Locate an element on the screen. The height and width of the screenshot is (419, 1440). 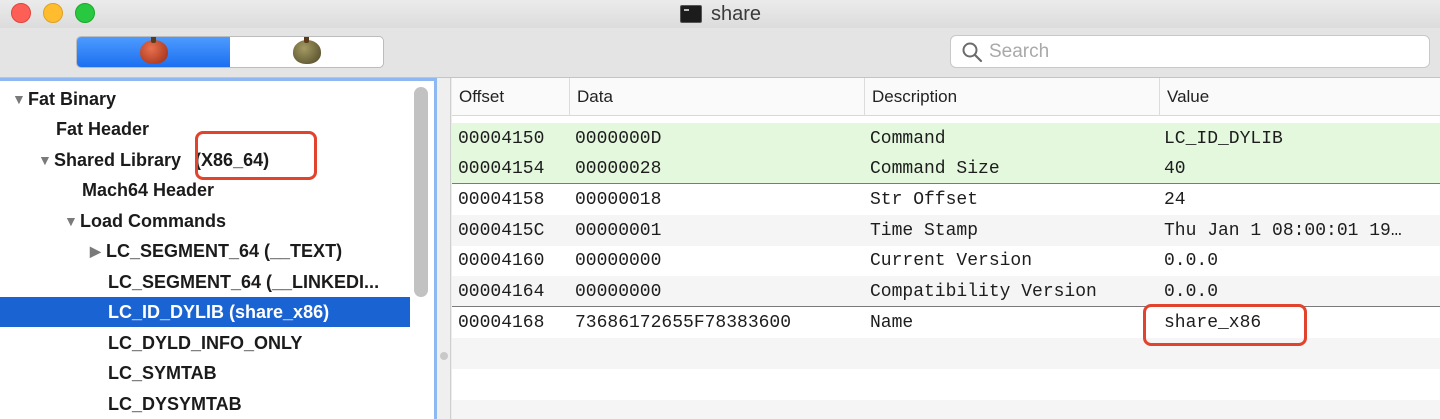
magnifier-icon is located at coordinates (972, 52).